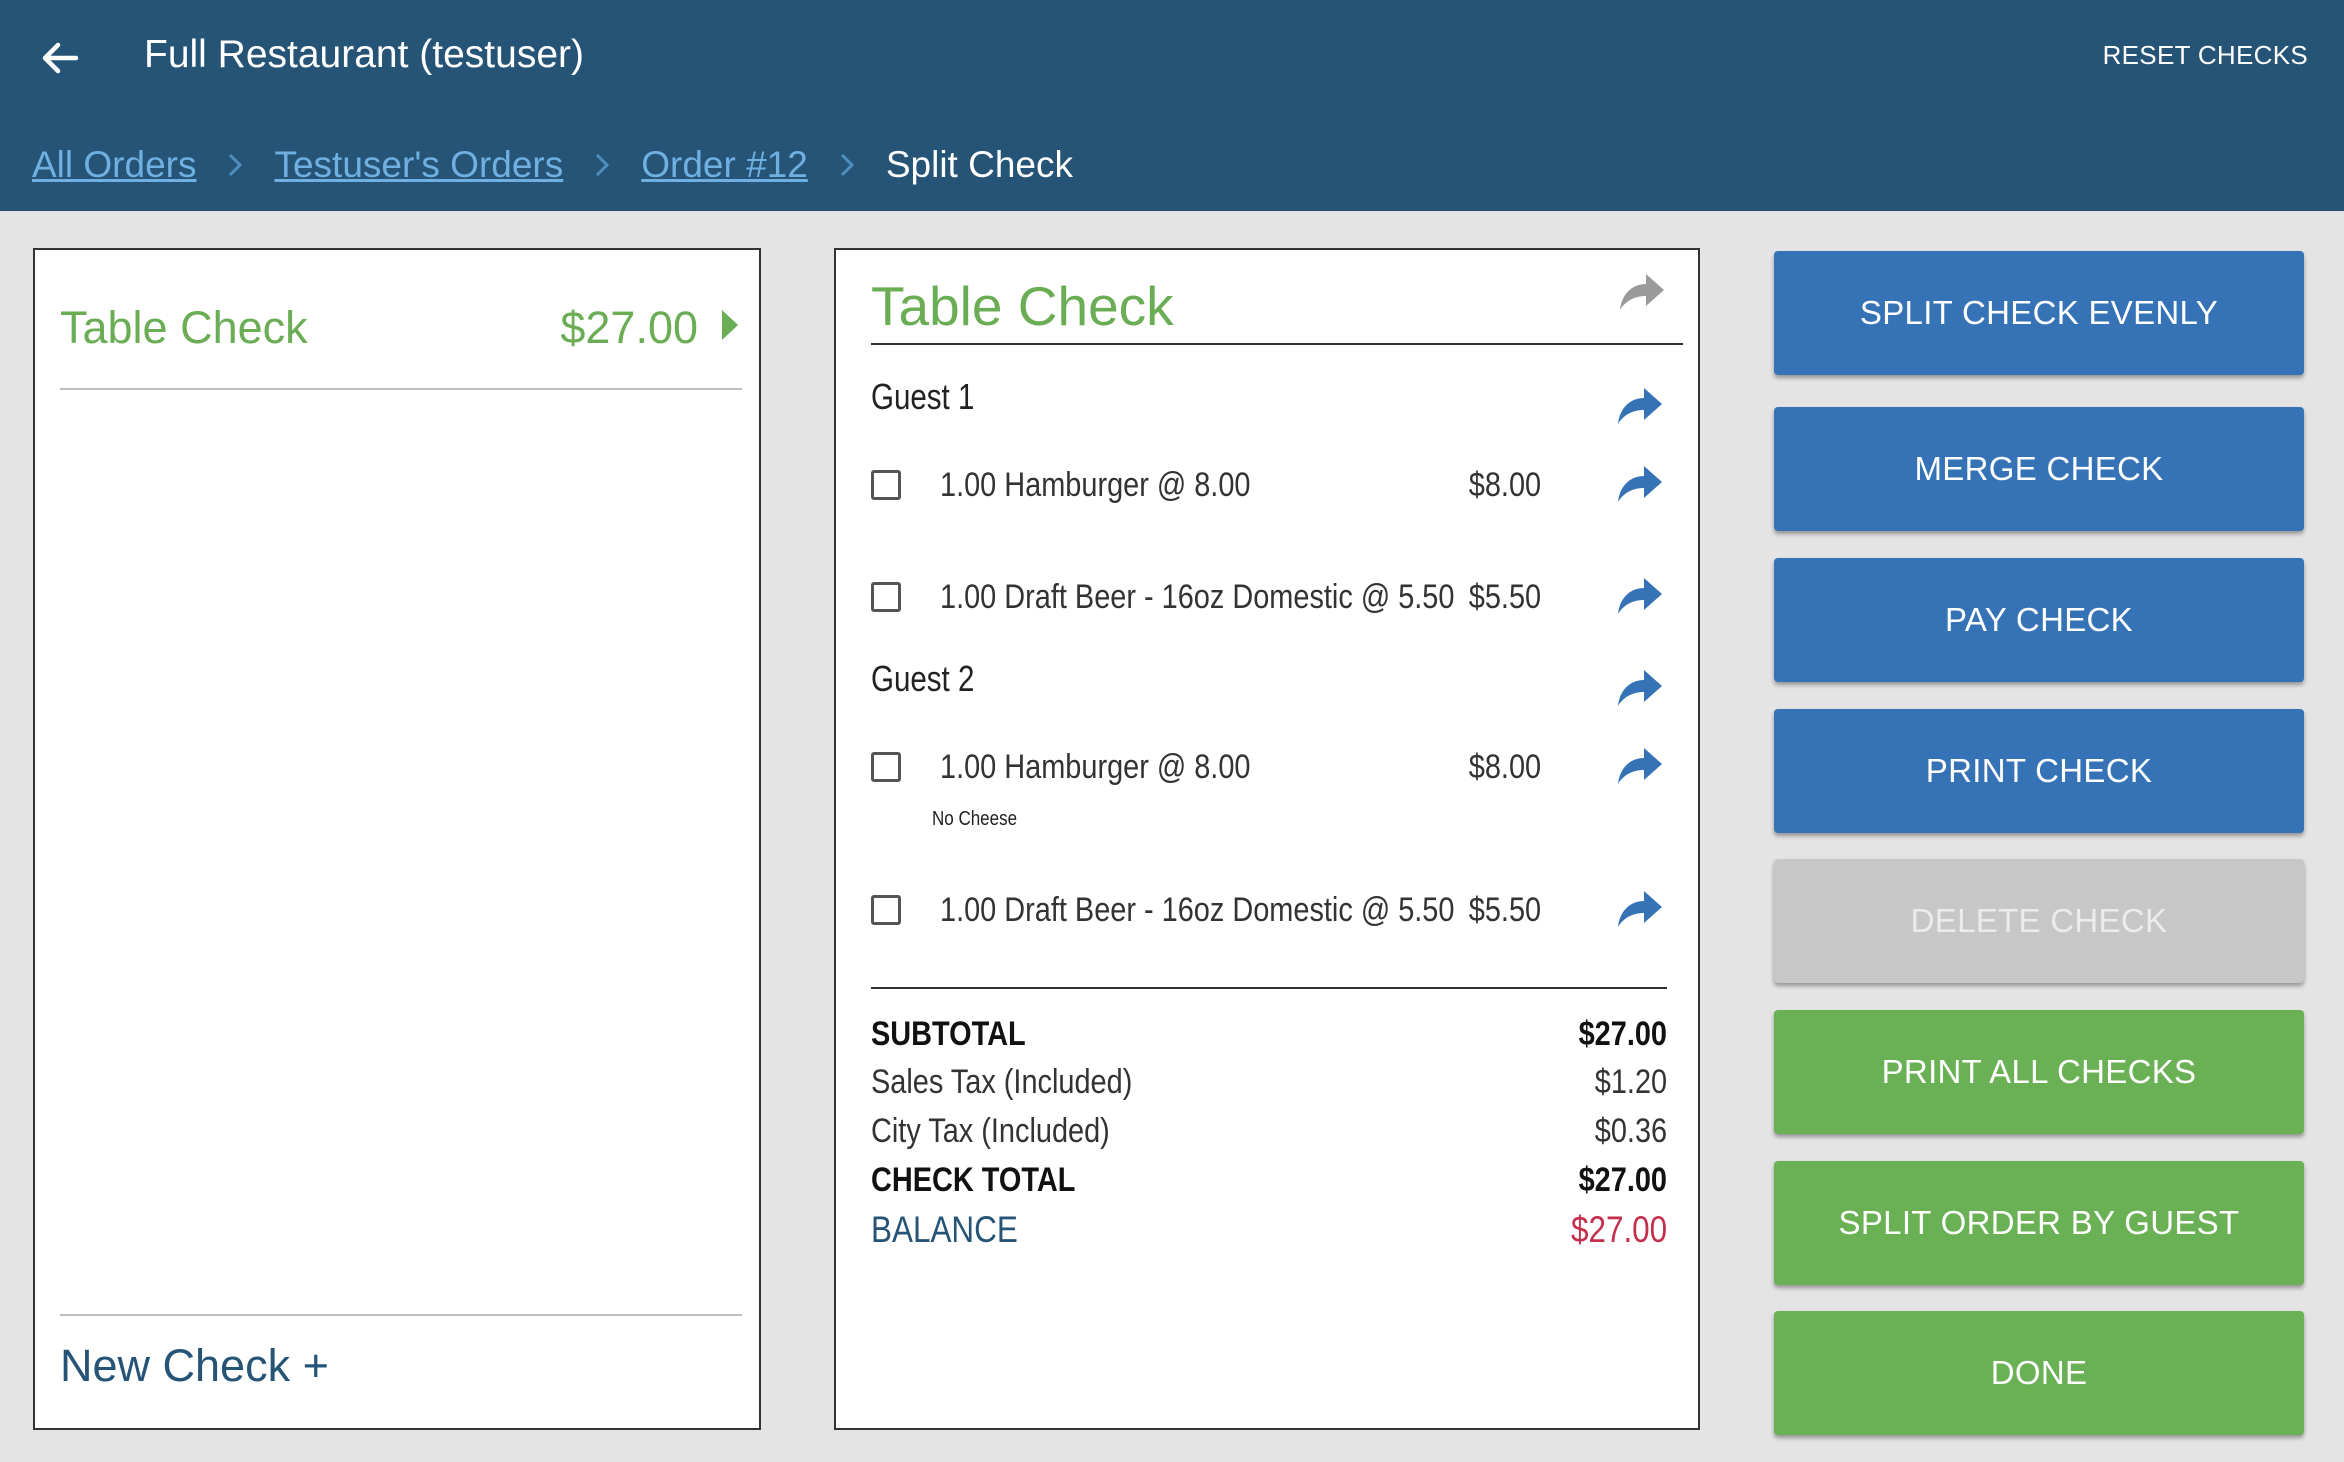 This screenshot has height=1462, width=2344. I want to click on guest-label: Guest 1, so click(923, 396).